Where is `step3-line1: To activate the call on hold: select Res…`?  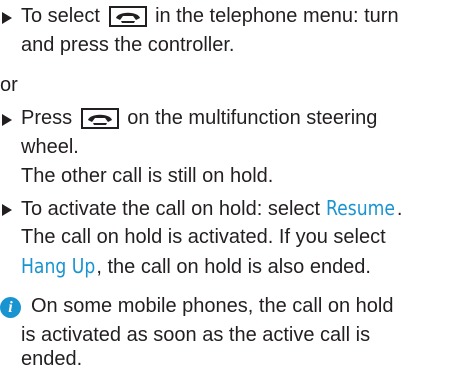
step3-line1: To activate the call on hold: select Res… is located at coordinates (211, 209).